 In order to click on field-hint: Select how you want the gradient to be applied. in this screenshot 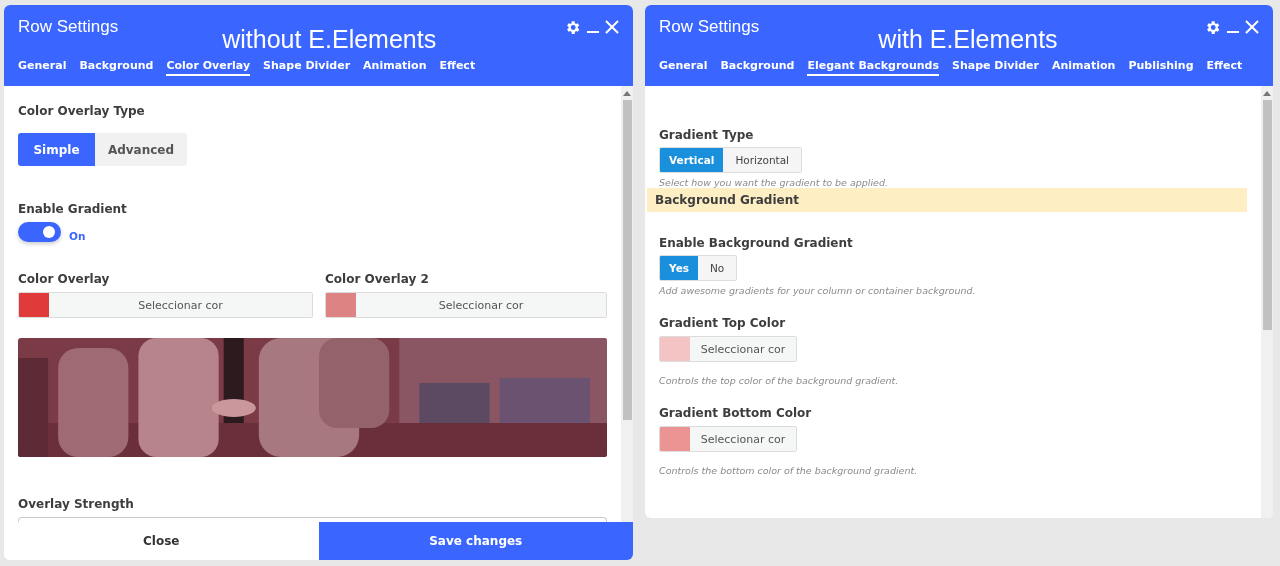, I will do `click(774, 182)`.